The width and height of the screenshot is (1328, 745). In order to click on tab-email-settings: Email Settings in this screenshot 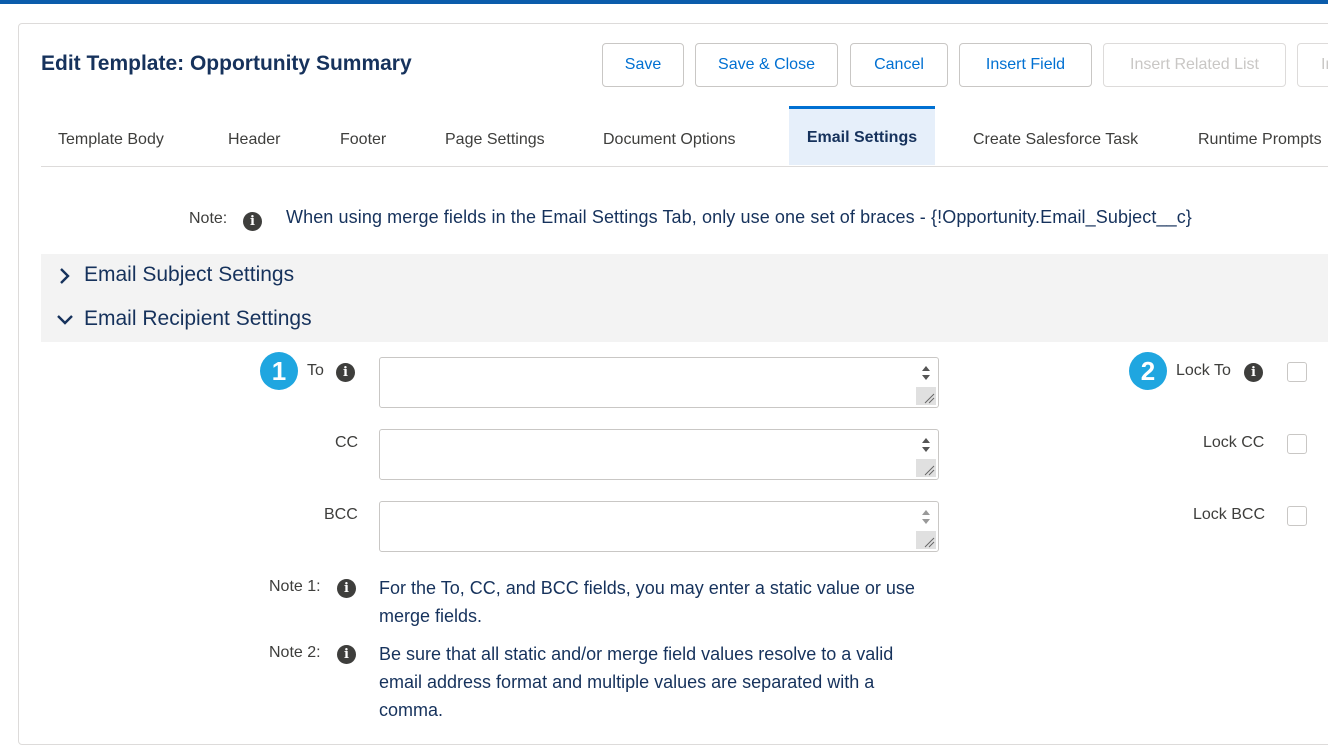, I will do `click(862, 135)`.